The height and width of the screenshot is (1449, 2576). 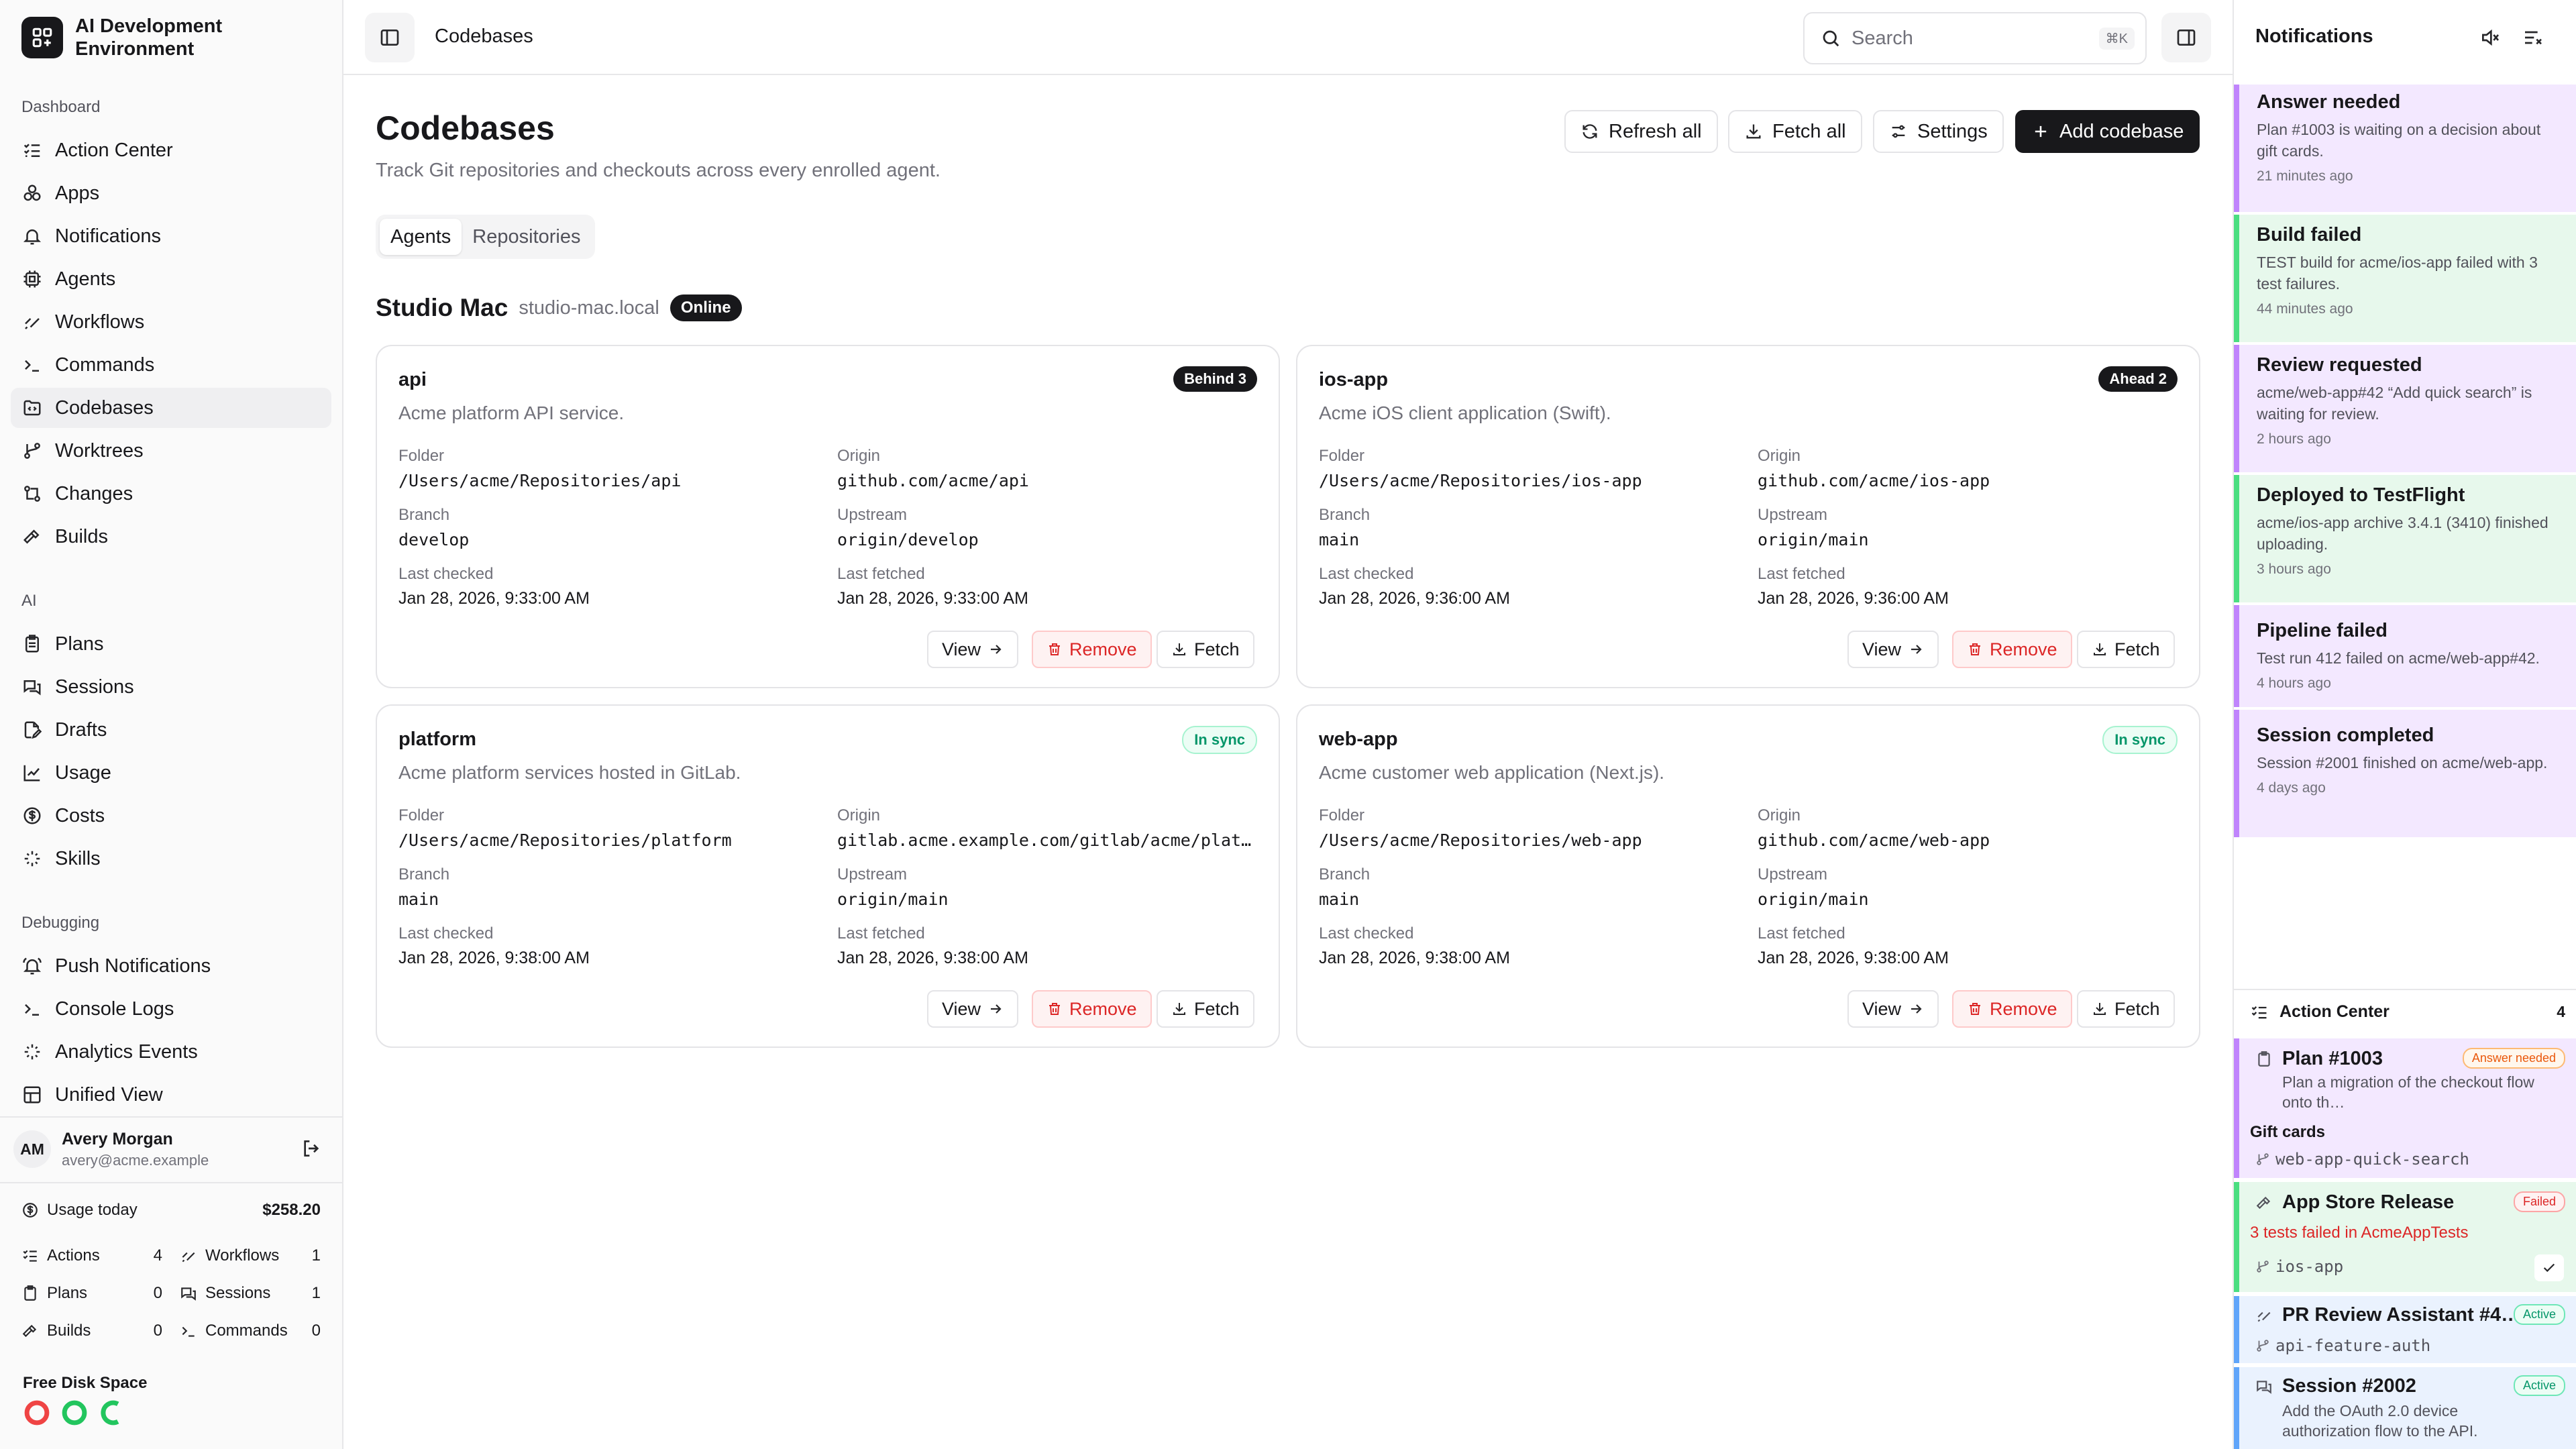 What do you see at coordinates (2490, 37) in the screenshot?
I see `mute-icon` at bounding box center [2490, 37].